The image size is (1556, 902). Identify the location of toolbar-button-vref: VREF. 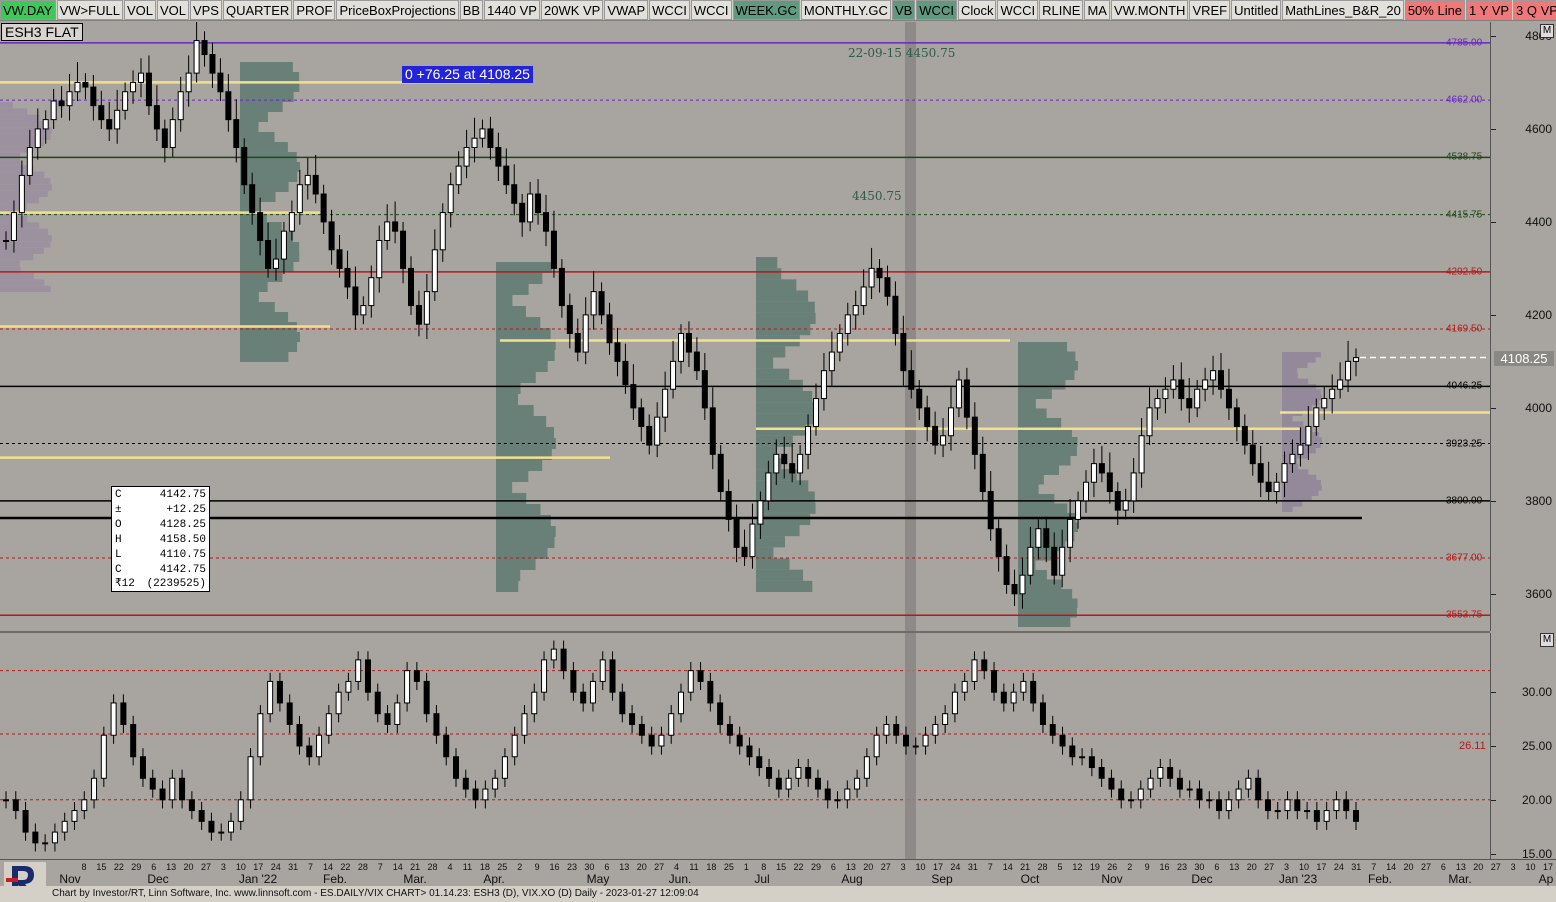
(1210, 10).